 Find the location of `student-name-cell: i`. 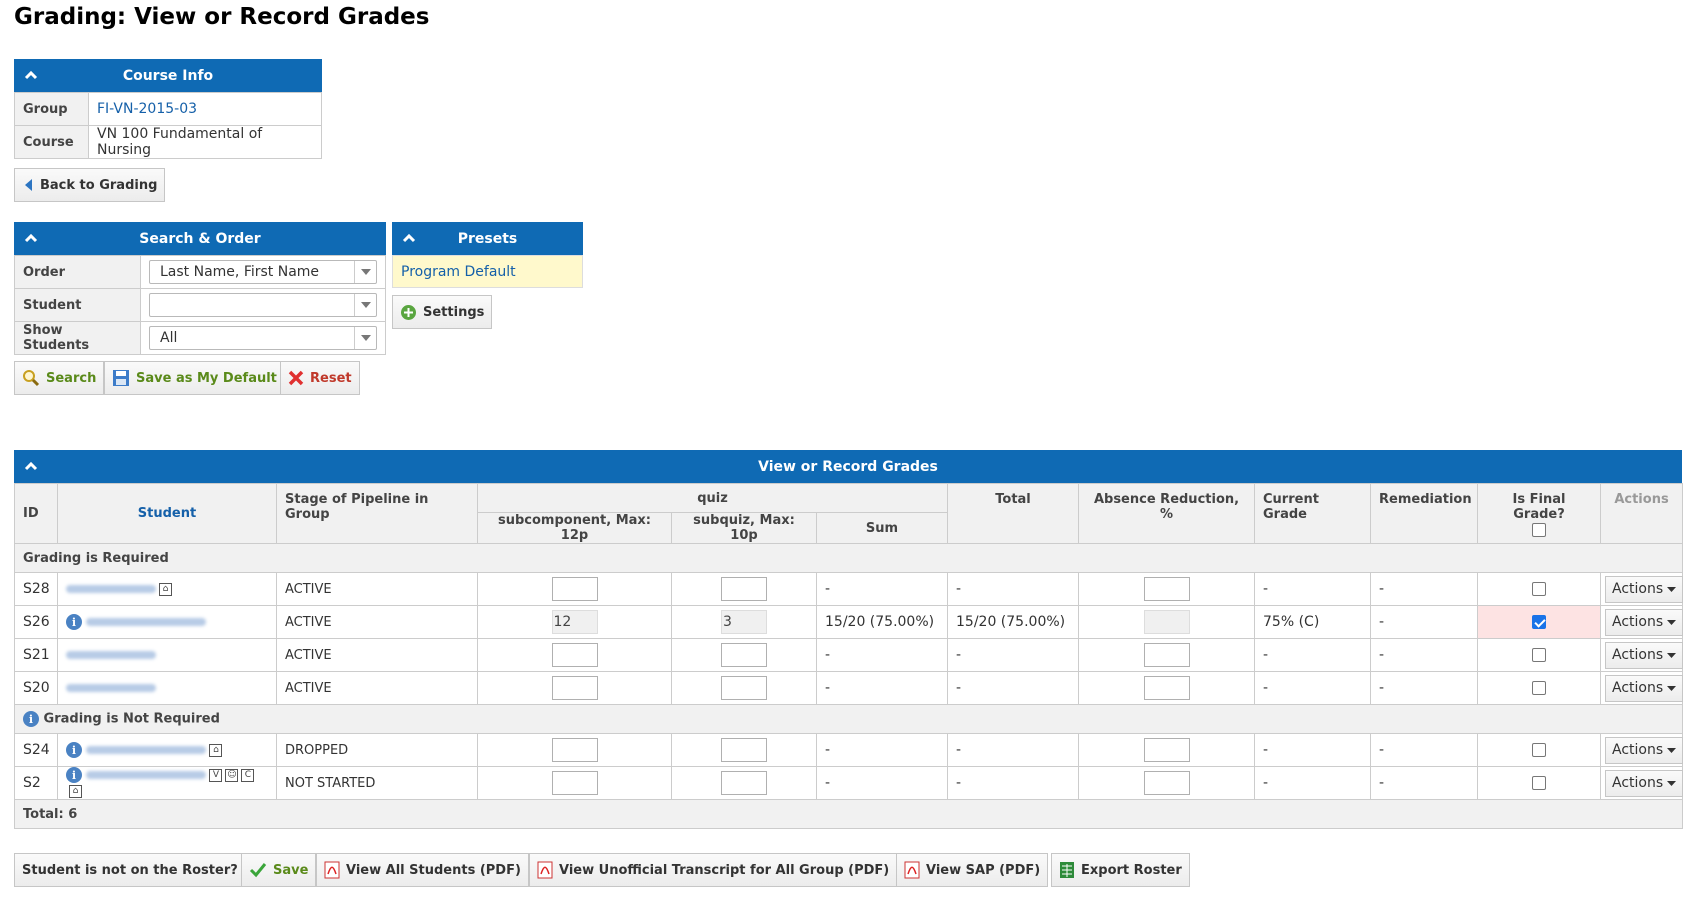

student-name-cell: i is located at coordinates (167, 622).